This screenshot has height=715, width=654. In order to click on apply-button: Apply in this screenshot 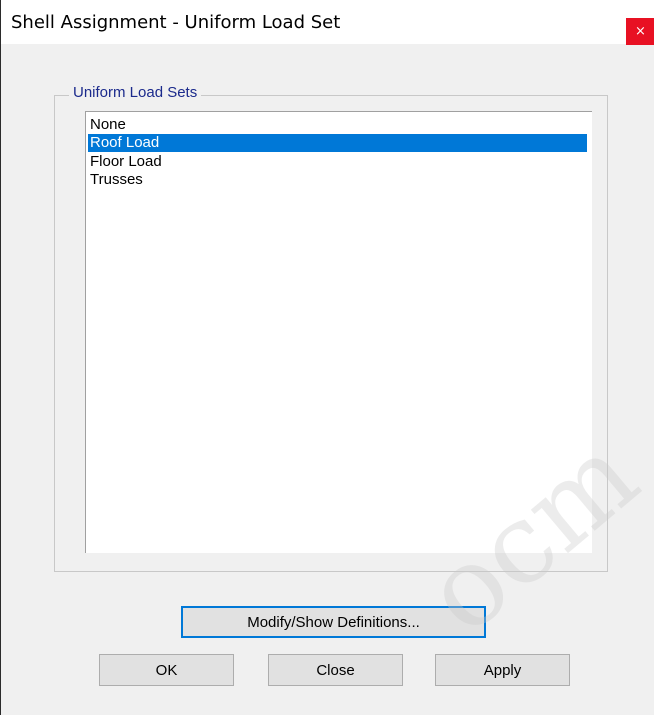, I will do `click(502, 670)`.